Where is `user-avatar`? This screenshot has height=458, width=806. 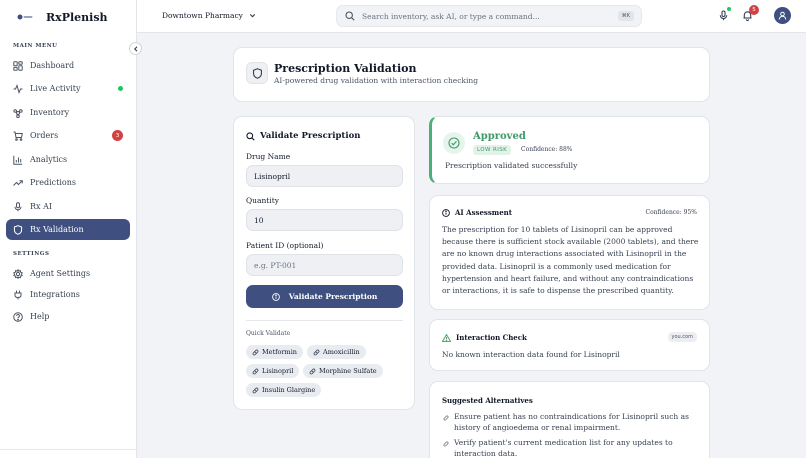 user-avatar is located at coordinates (782, 15).